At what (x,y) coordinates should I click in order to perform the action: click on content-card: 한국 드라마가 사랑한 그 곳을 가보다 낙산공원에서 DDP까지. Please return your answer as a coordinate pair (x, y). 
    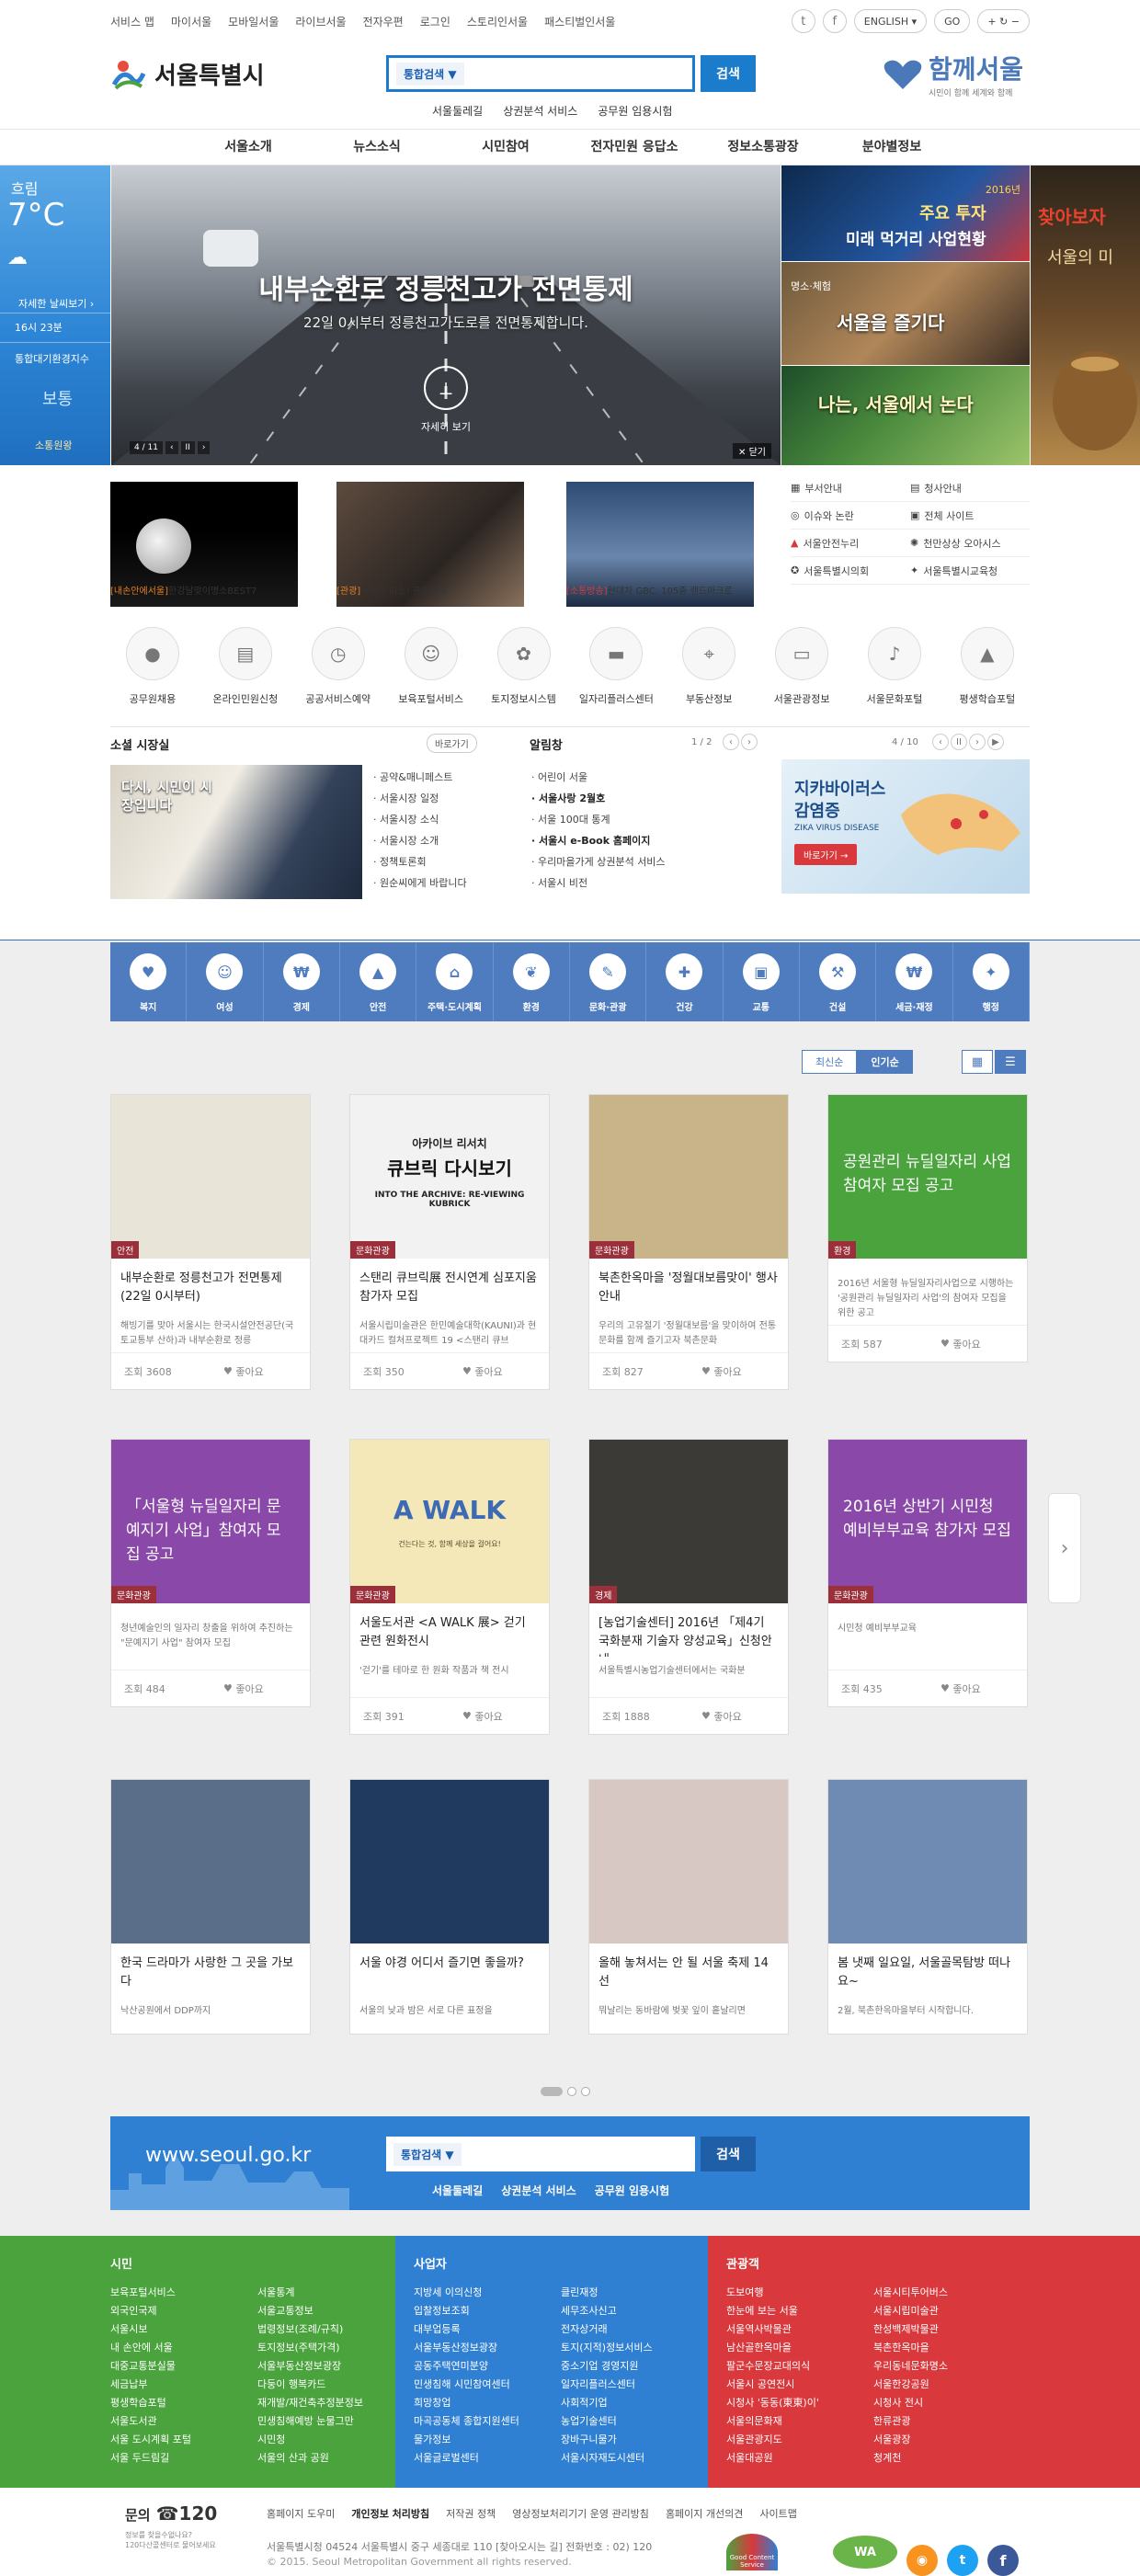
    Looking at the image, I should click on (210, 1907).